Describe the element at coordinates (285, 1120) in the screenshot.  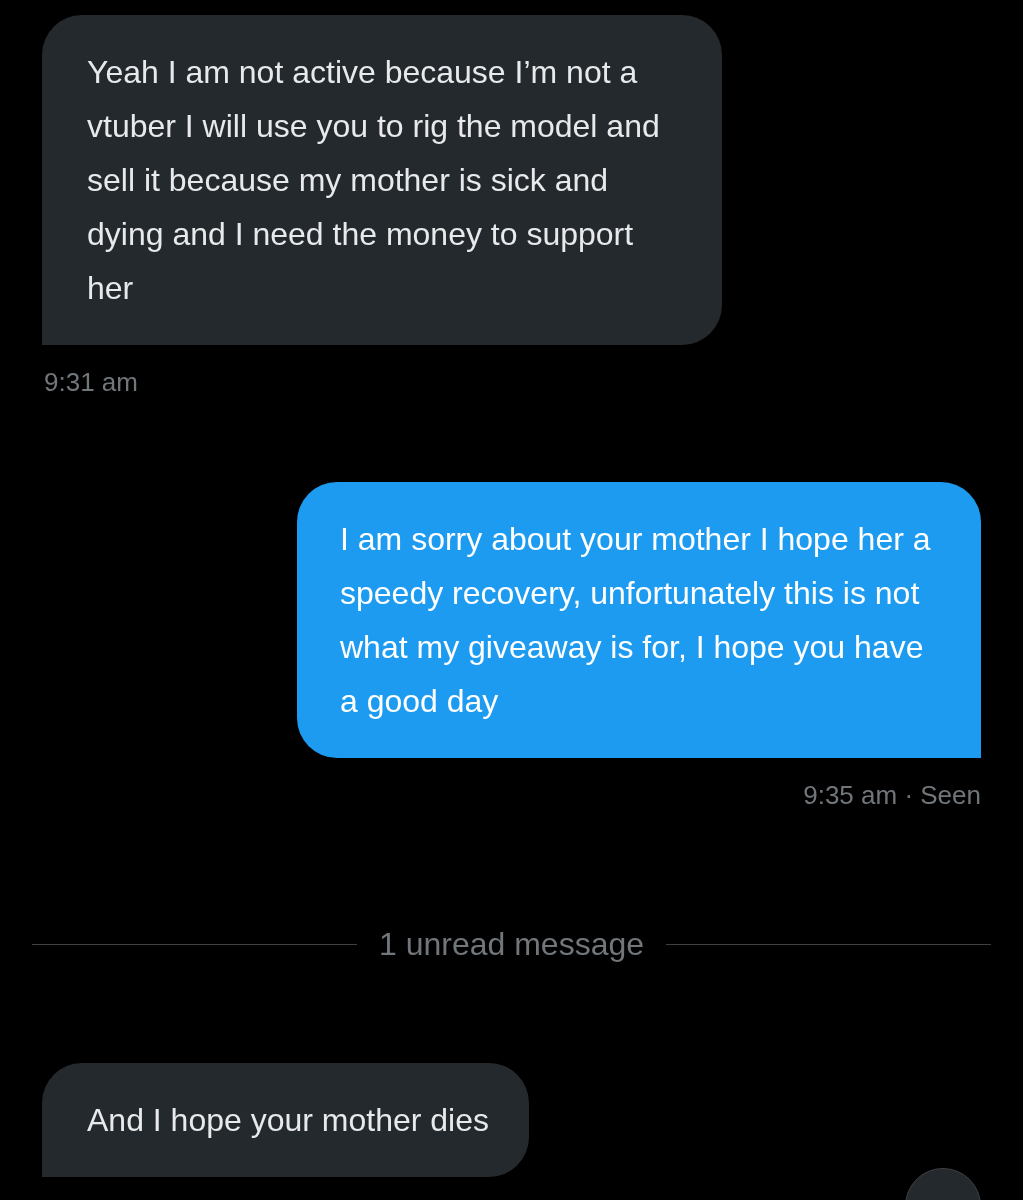
I see `received-message-bubble: And I hope your mother dies` at that location.